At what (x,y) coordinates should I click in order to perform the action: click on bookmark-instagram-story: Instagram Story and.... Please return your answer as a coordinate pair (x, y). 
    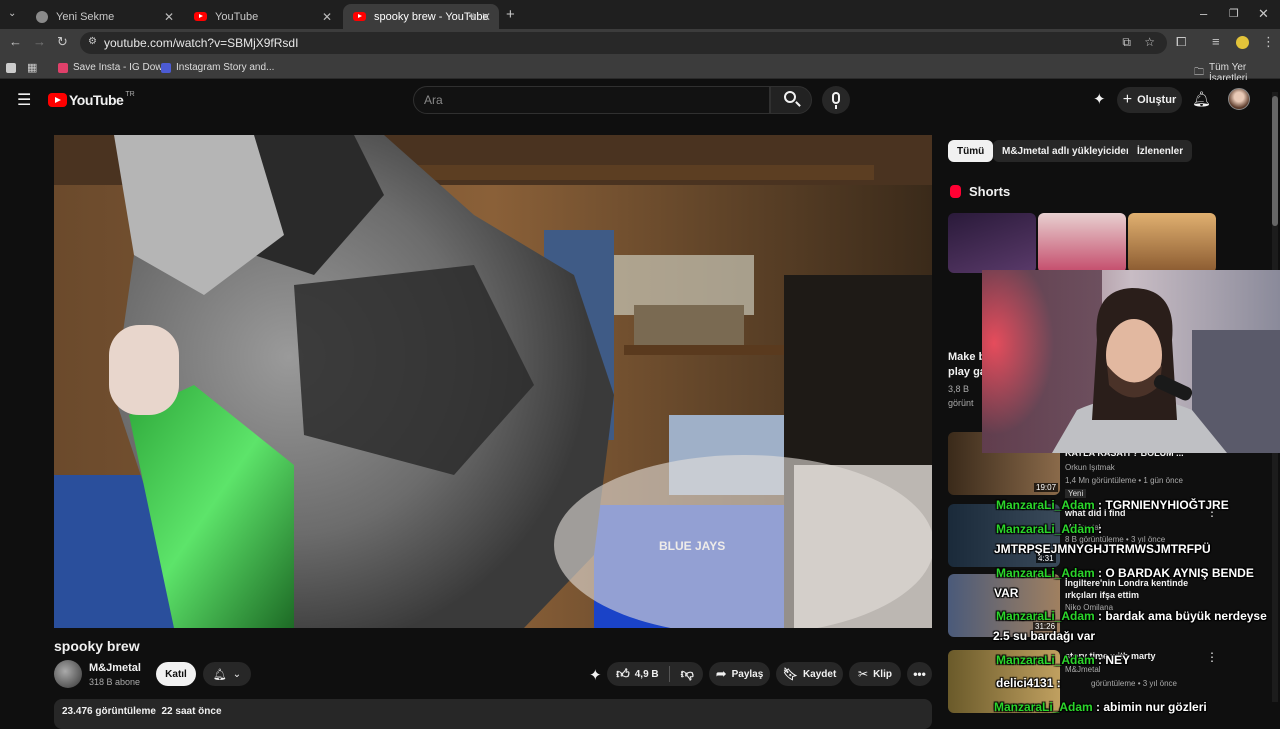
    Looking at the image, I should click on (217, 67).